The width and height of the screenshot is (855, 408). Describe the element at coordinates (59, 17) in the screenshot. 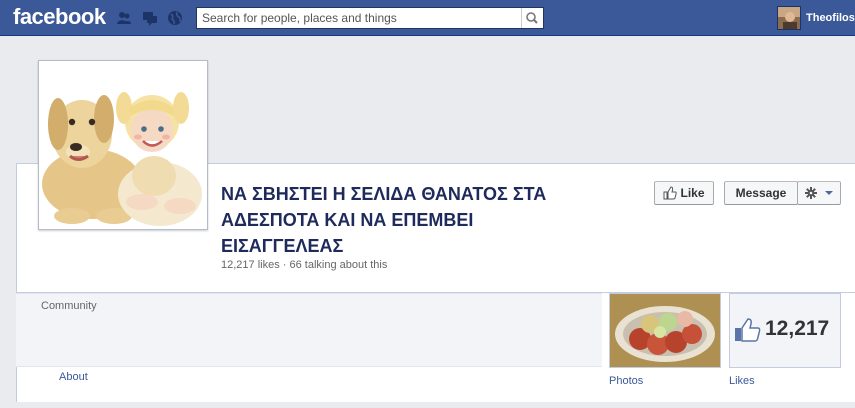

I see `facebook-logo: facebook` at that location.